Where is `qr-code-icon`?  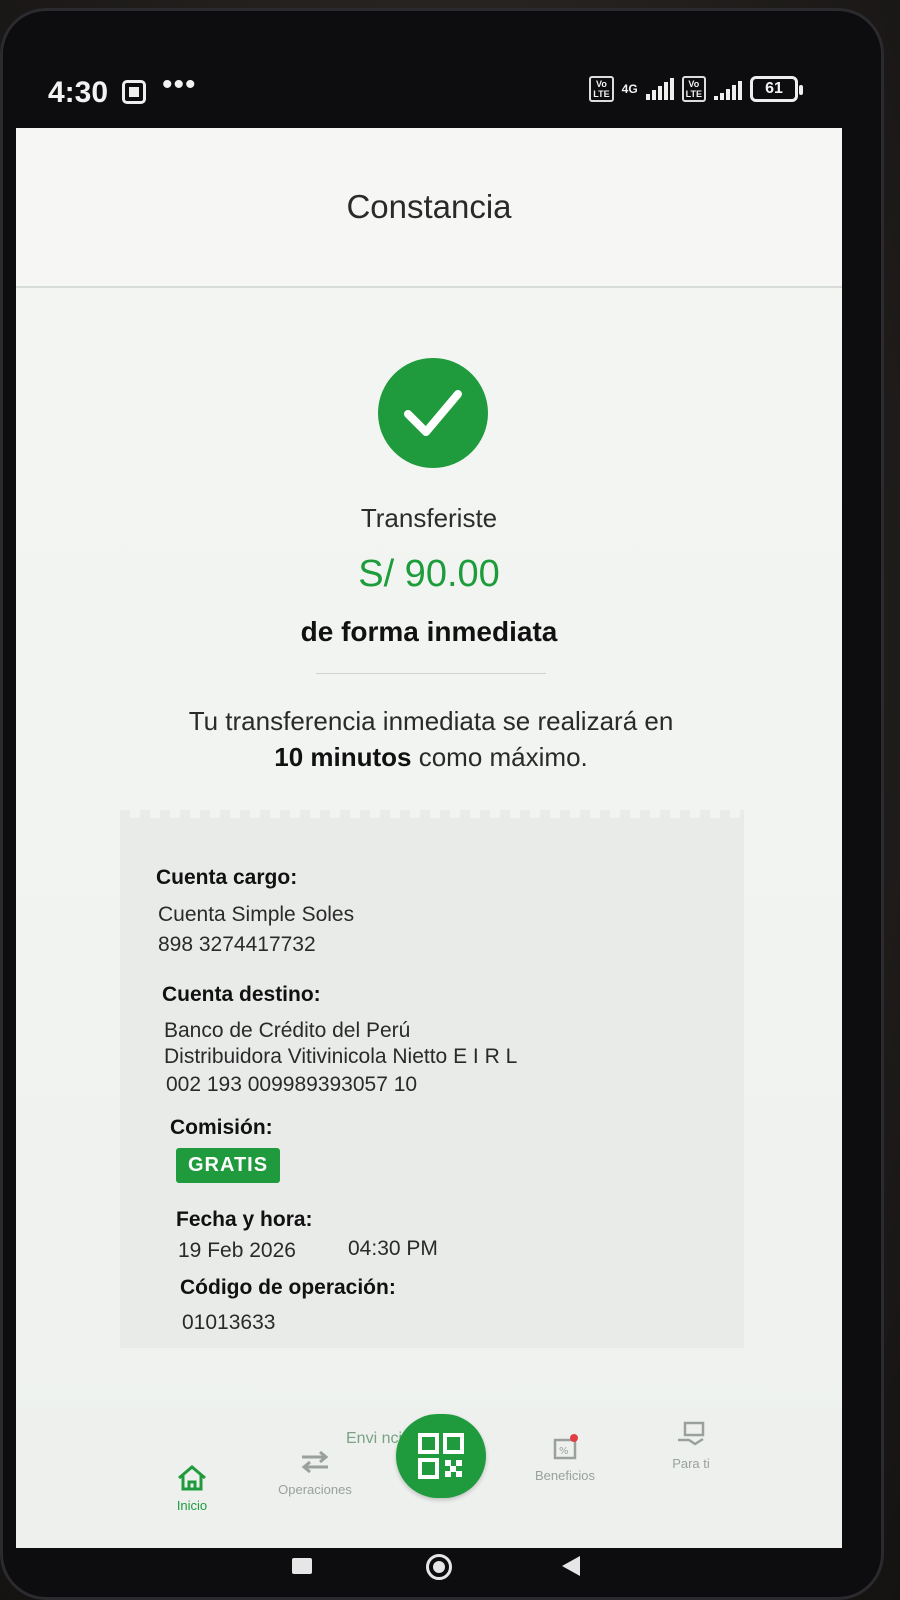
qr-code-icon is located at coordinates (441, 1456).